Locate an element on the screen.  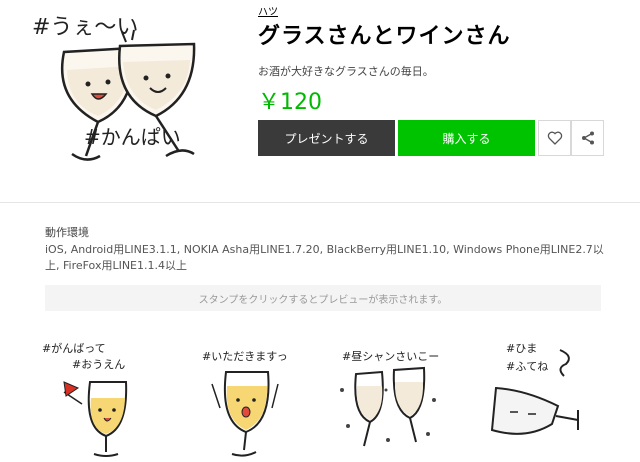
page-title: グラスさんとワインさん is located at coordinates (384, 36).